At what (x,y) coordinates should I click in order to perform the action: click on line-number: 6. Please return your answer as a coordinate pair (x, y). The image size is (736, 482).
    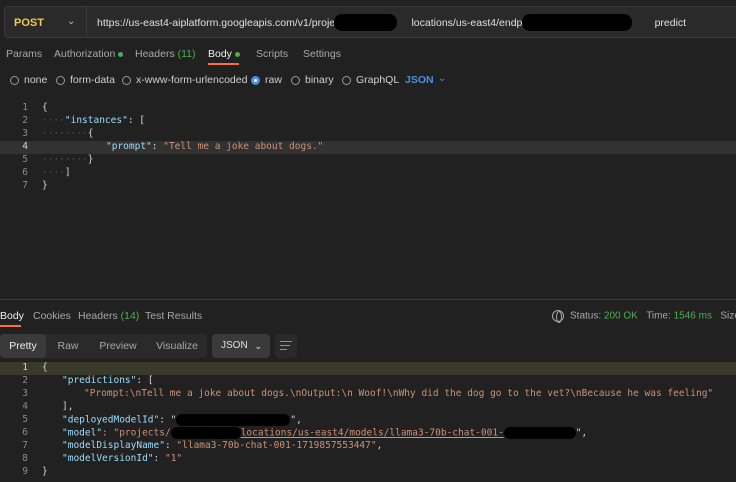
    Looking at the image, I should click on (25, 432).